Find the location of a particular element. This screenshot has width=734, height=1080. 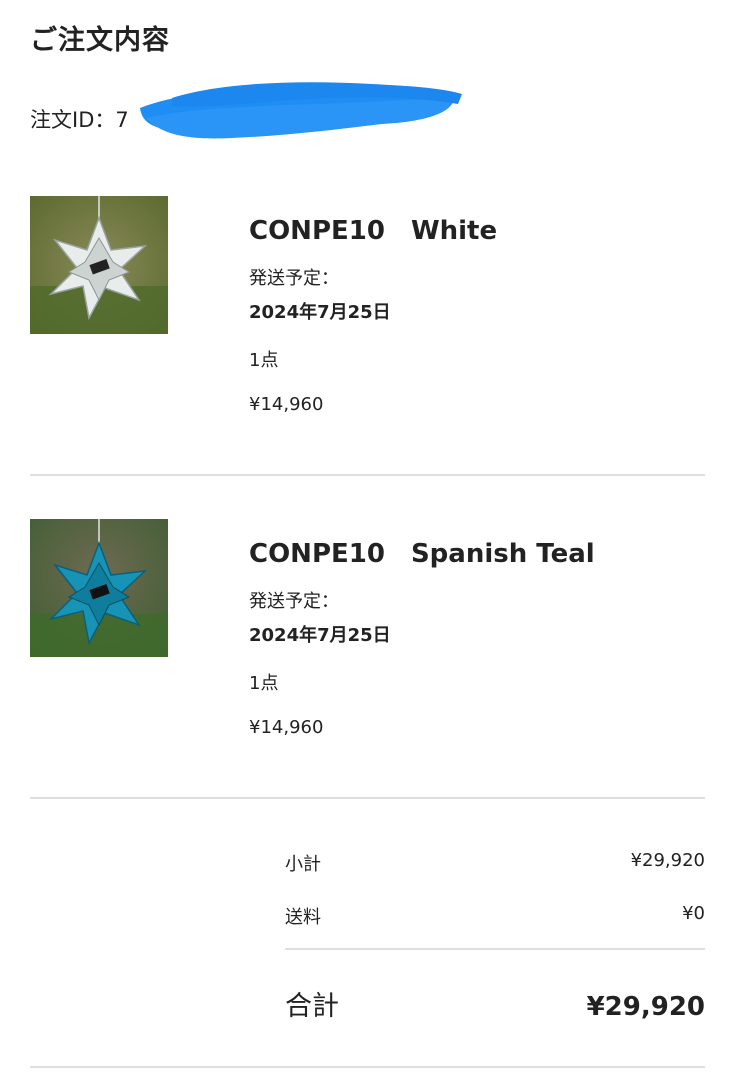

total-label: 合計 is located at coordinates (312, 1006).